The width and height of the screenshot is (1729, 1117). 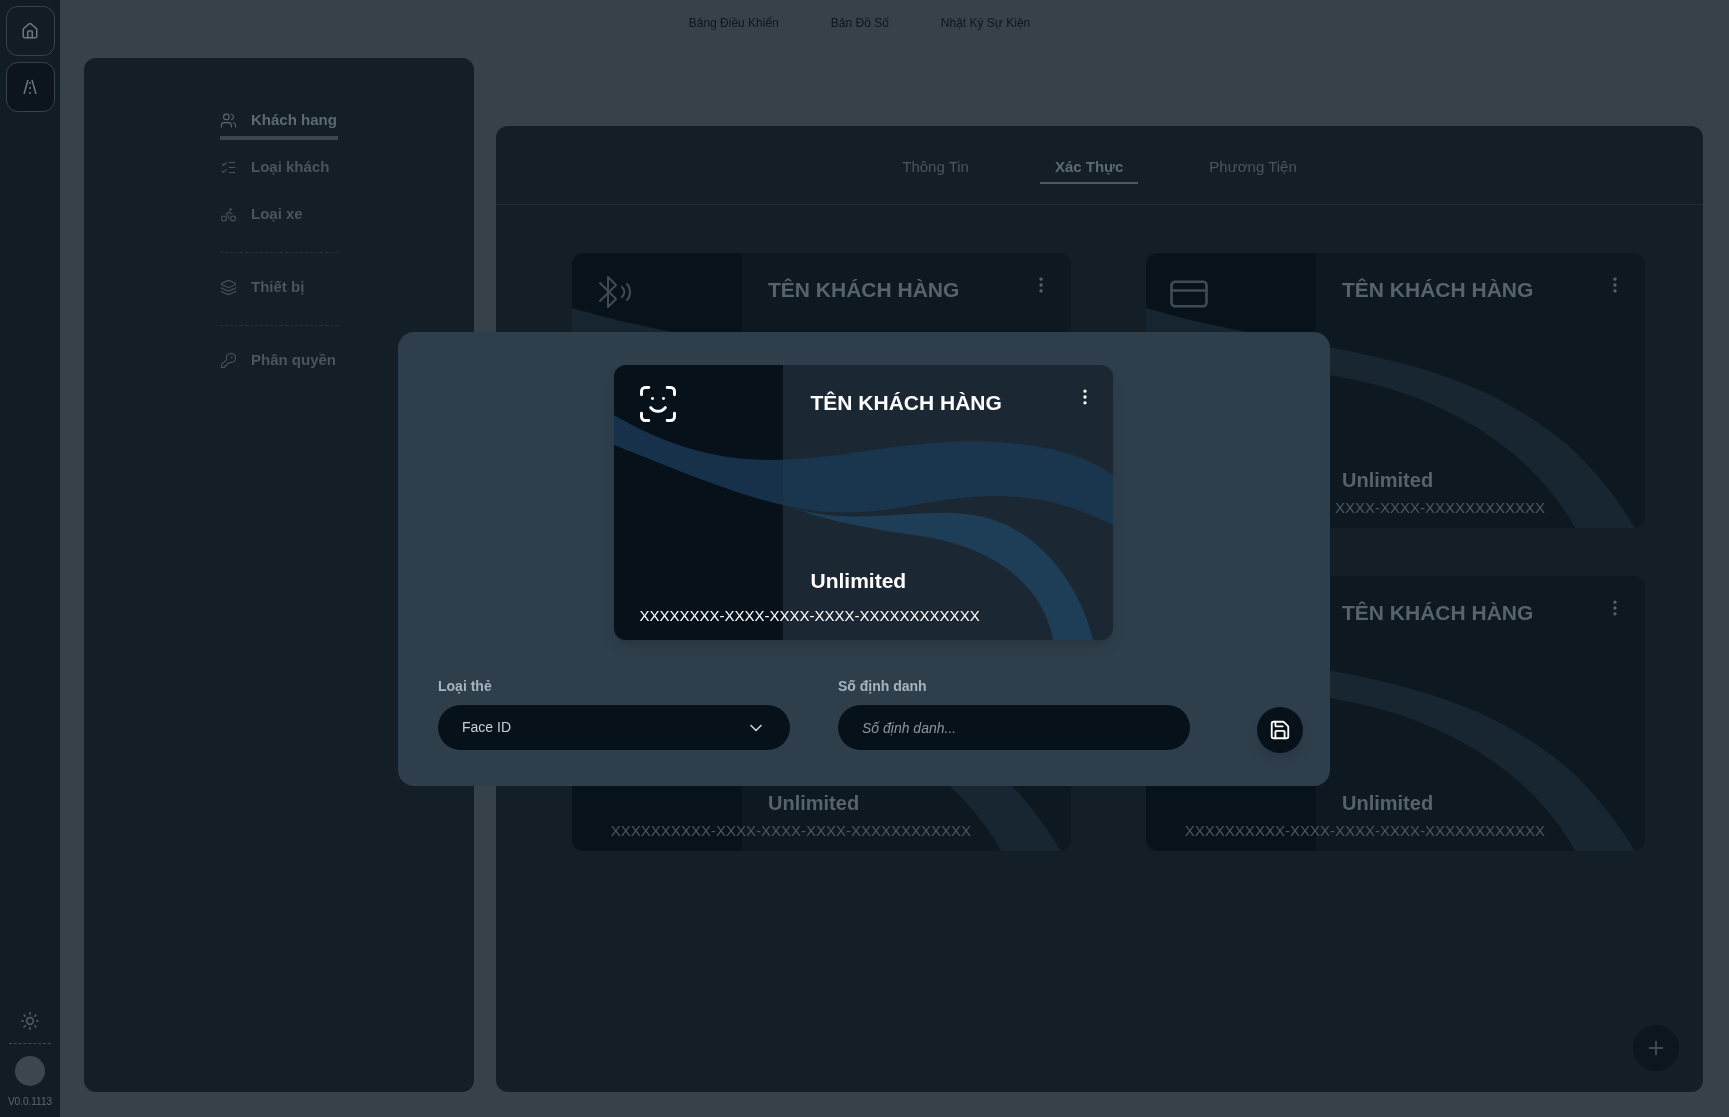 What do you see at coordinates (1253, 169) in the screenshot?
I see `tab: Phương Tiện` at bounding box center [1253, 169].